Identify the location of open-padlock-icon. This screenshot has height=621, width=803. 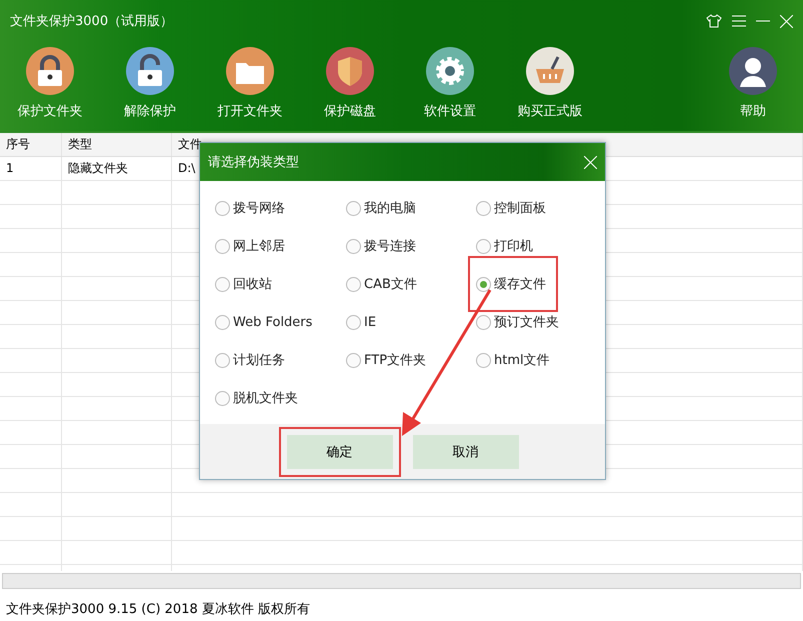
(150, 71).